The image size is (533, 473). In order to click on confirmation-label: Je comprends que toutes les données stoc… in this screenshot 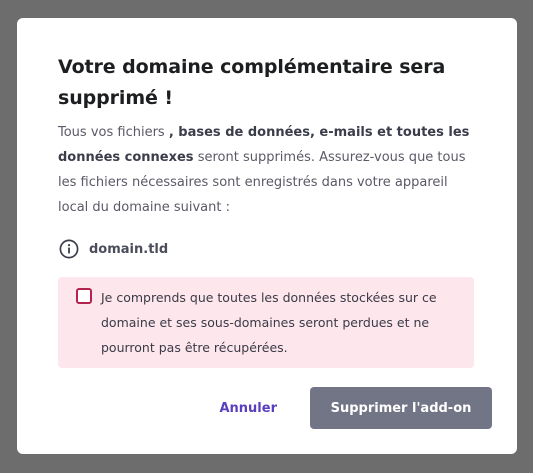, I will do `click(269, 322)`.